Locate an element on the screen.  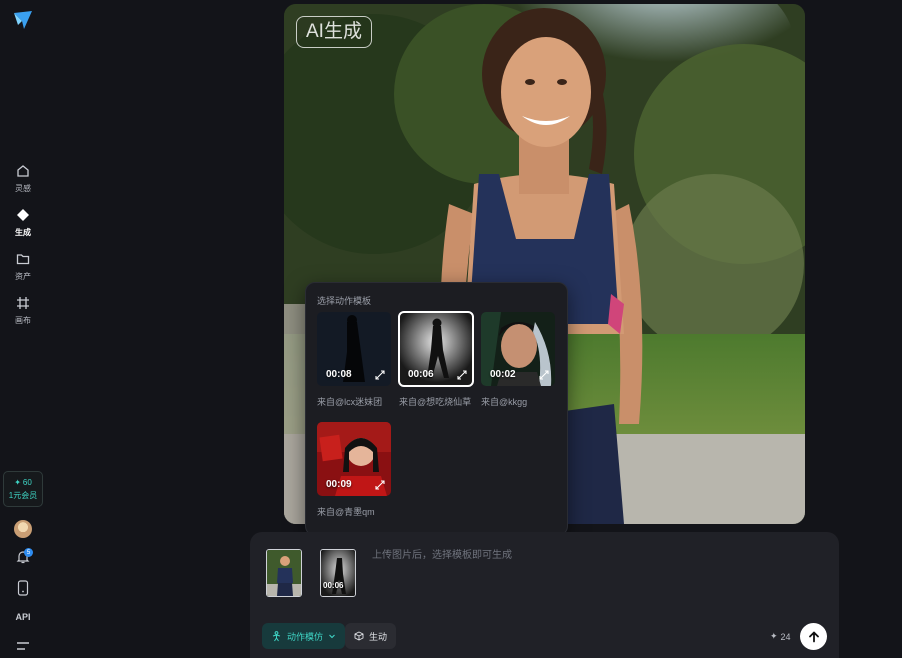
uploaded-image-preview is located at coordinates (284, 573).